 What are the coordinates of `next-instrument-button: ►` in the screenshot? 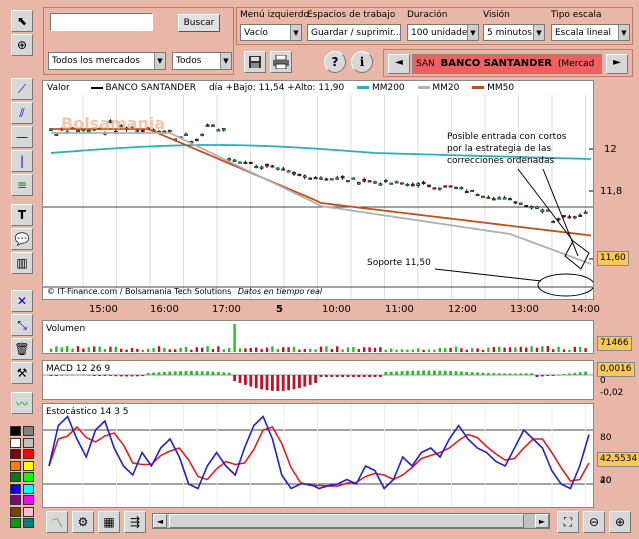 It's located at (617, 64).